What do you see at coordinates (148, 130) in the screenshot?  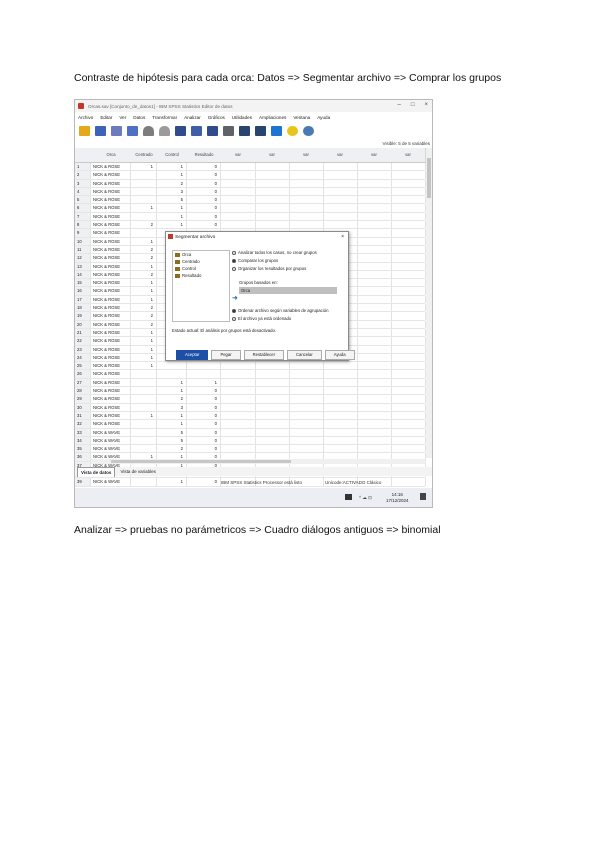 I see `undo-icon` at bounding box center [148, 130].